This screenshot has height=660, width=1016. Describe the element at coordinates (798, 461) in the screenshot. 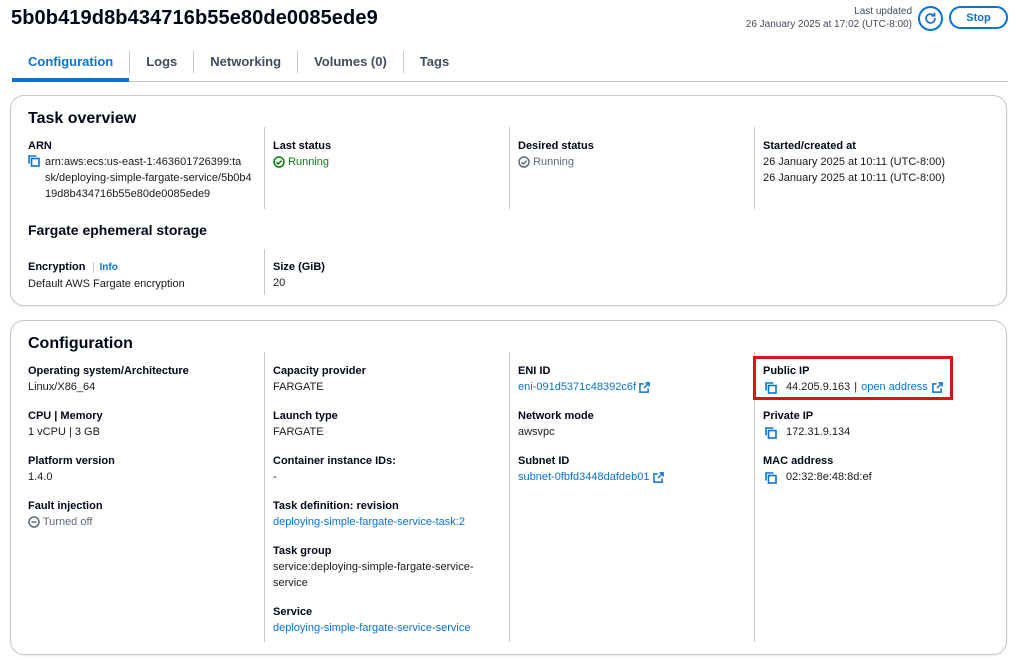

I see `mac-address-label: MAC address` at that location.